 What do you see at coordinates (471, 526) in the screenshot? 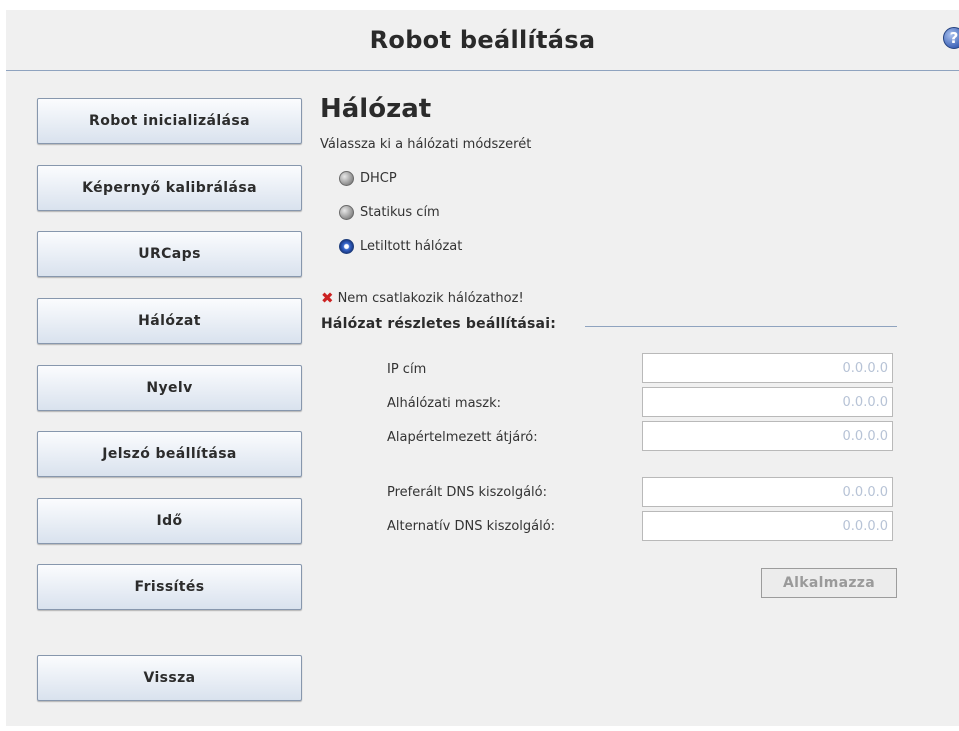
I see `alternative-dns-label: Alternatív DNS kiszolgáló:` at bounding box center [471, 526].